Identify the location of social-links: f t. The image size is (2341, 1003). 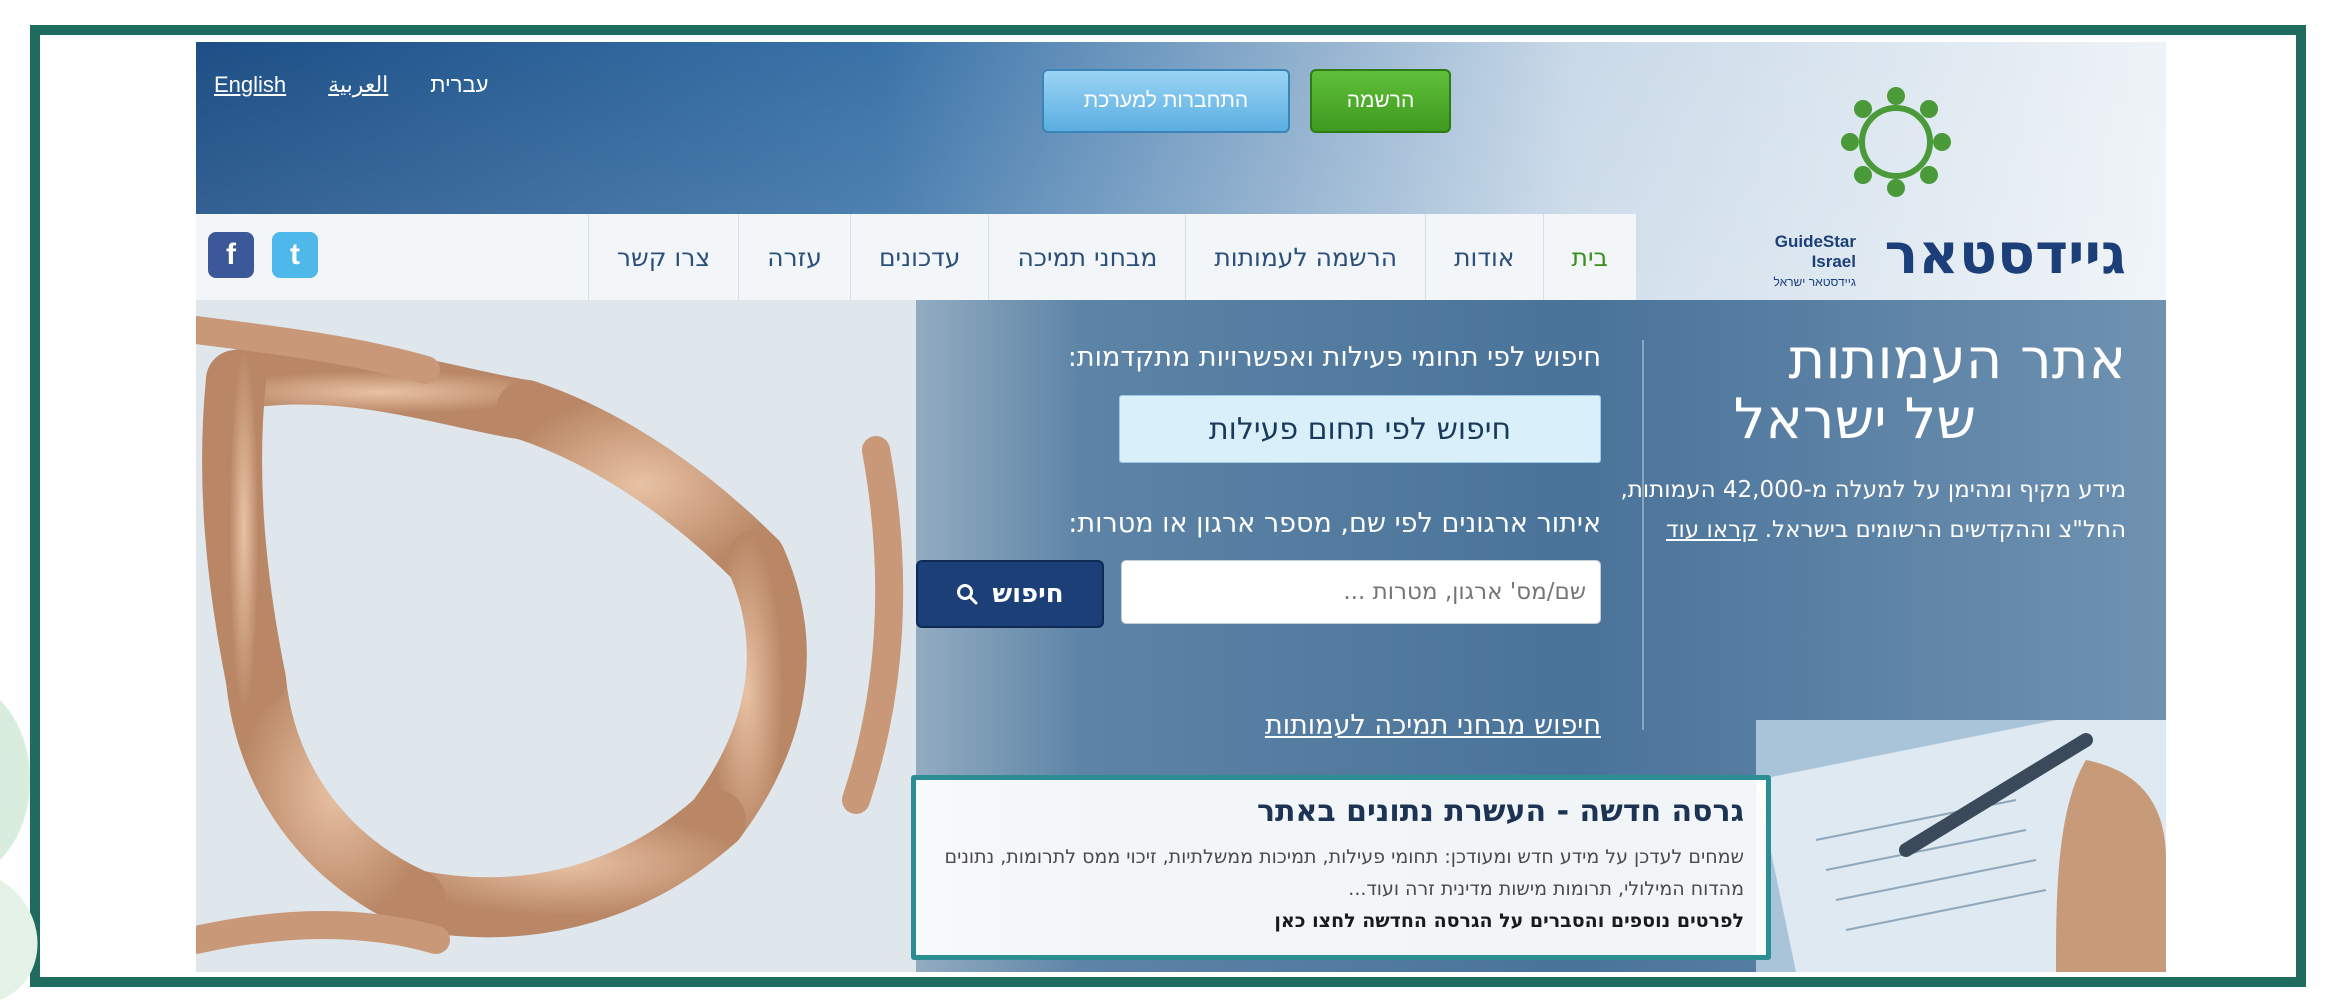
(263, 255).